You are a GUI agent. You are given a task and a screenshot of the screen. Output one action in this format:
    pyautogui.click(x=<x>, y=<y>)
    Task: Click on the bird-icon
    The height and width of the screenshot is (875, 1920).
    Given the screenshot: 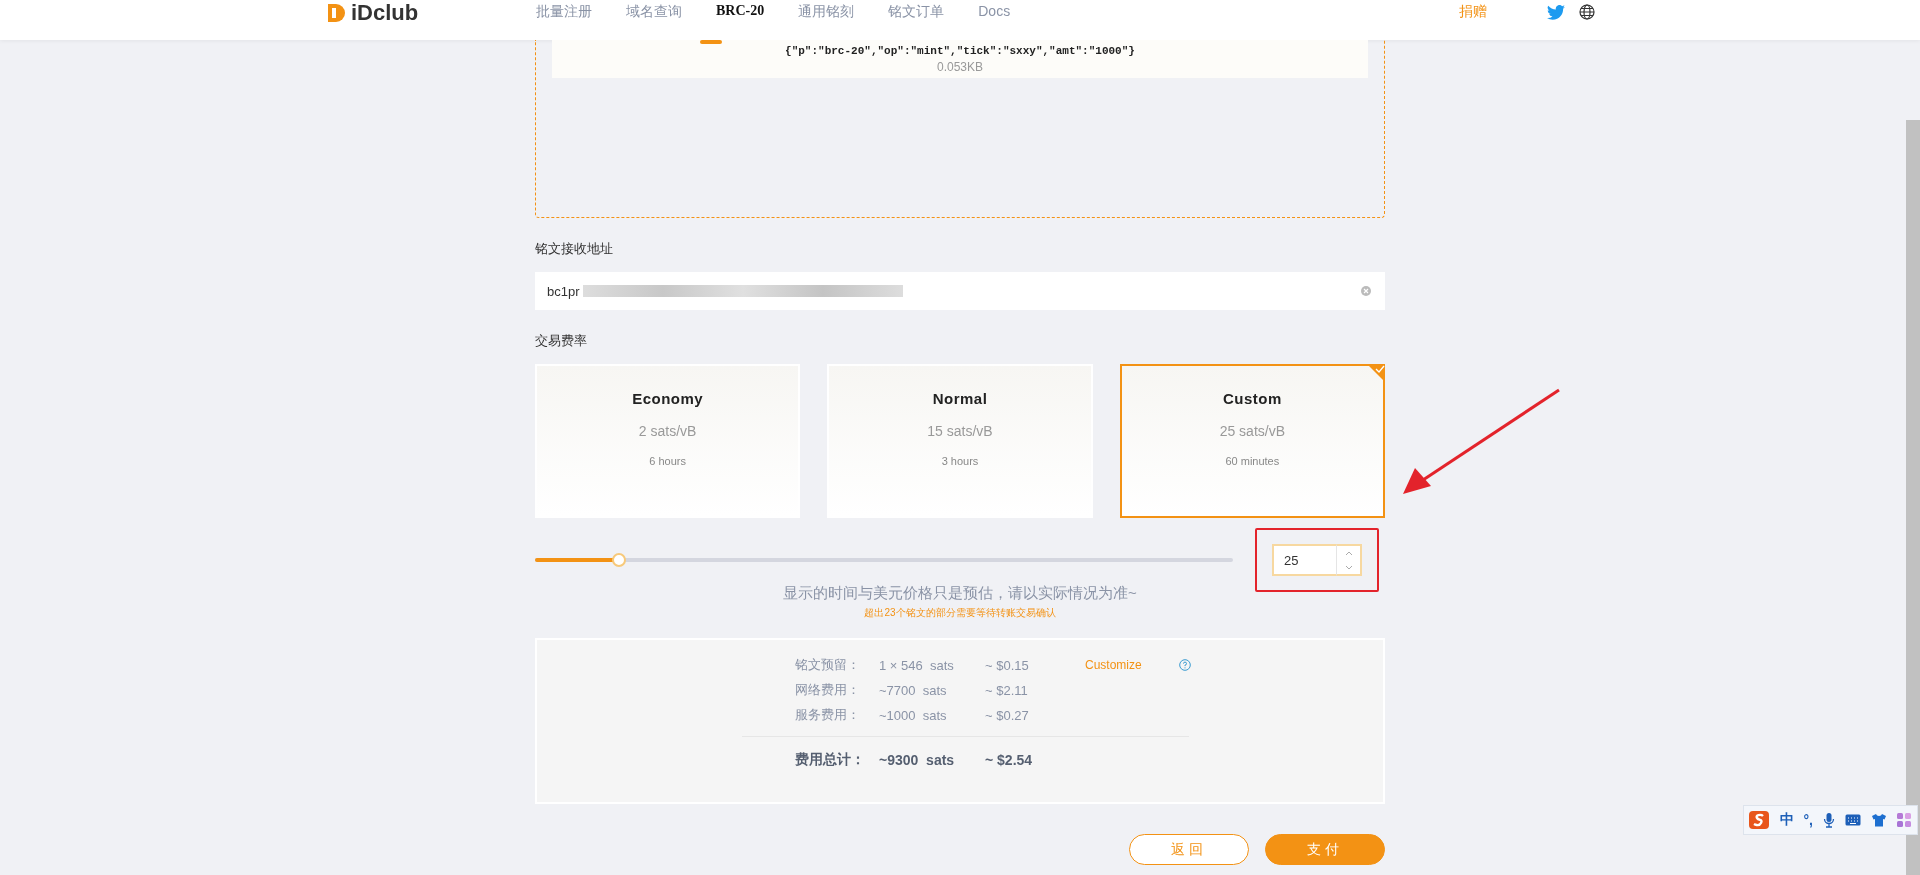 What is the action you would take?
    pyautogui.click(x=1556, y=12)
    